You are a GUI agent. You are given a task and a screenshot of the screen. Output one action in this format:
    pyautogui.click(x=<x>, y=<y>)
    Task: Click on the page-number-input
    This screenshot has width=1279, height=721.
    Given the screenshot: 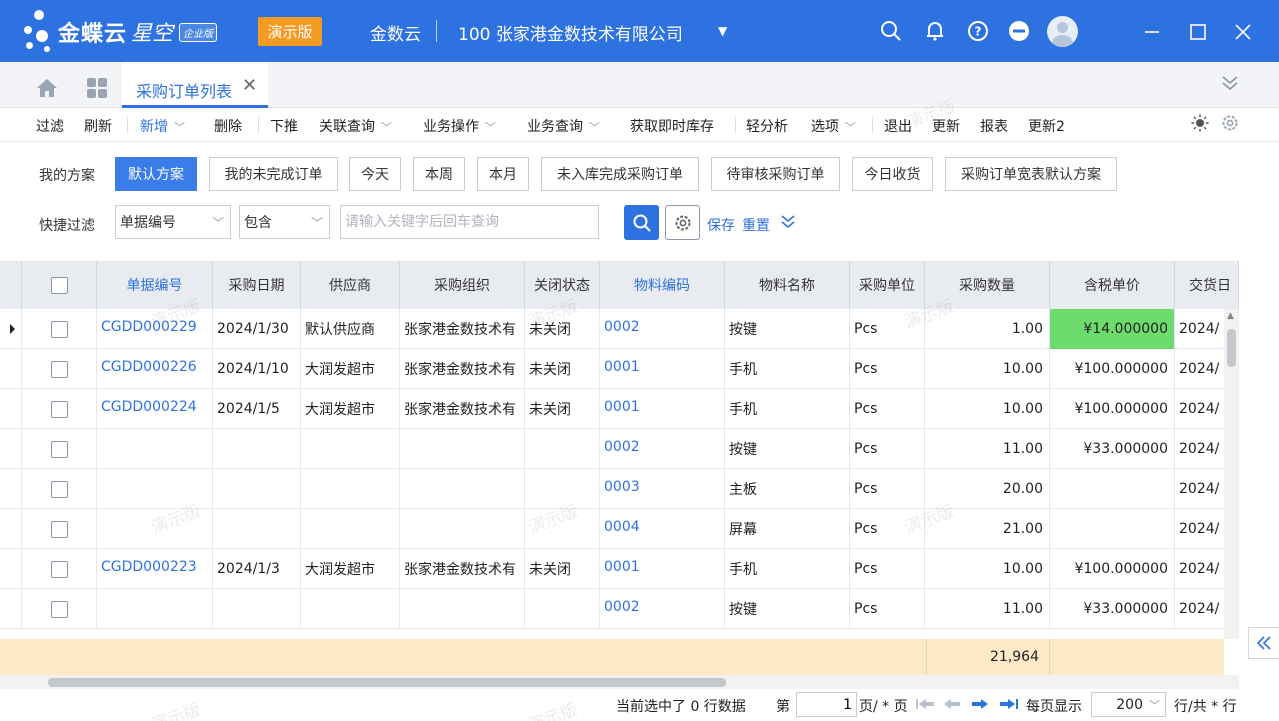 What is the action you would take?
    pyautogui.click(x=826, y=704)
    